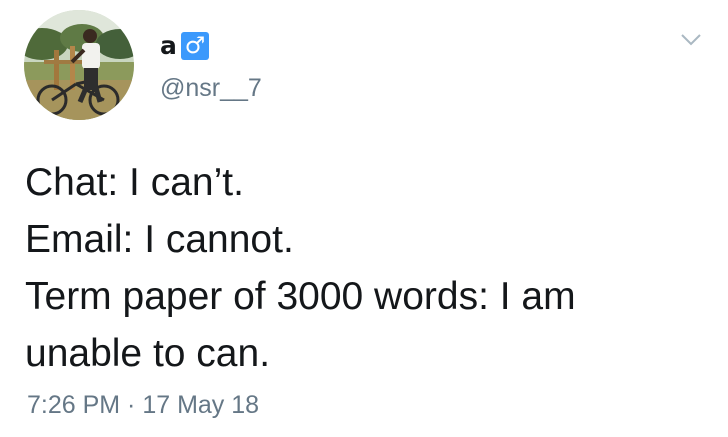 The width and height of the screenshot is (728, 437). I want to click on avatar-photo, so click(79, 65).